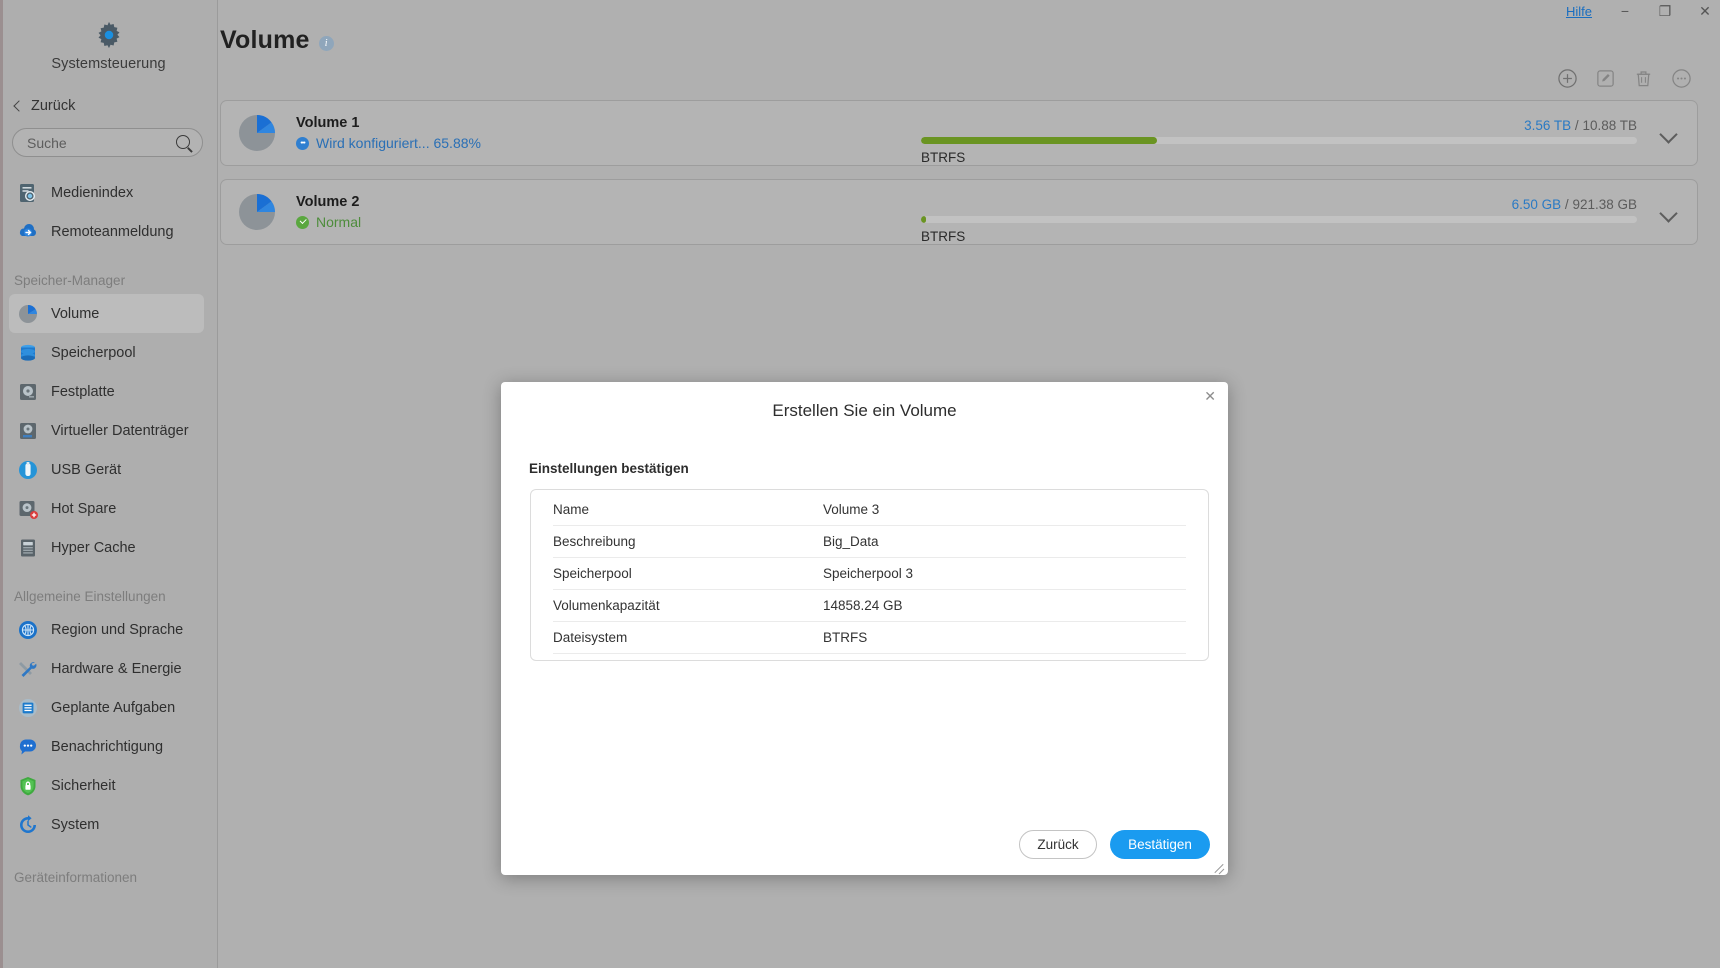  I want to click on sidebar-item-label: Geplante Aufgaben, so click(113, 707).